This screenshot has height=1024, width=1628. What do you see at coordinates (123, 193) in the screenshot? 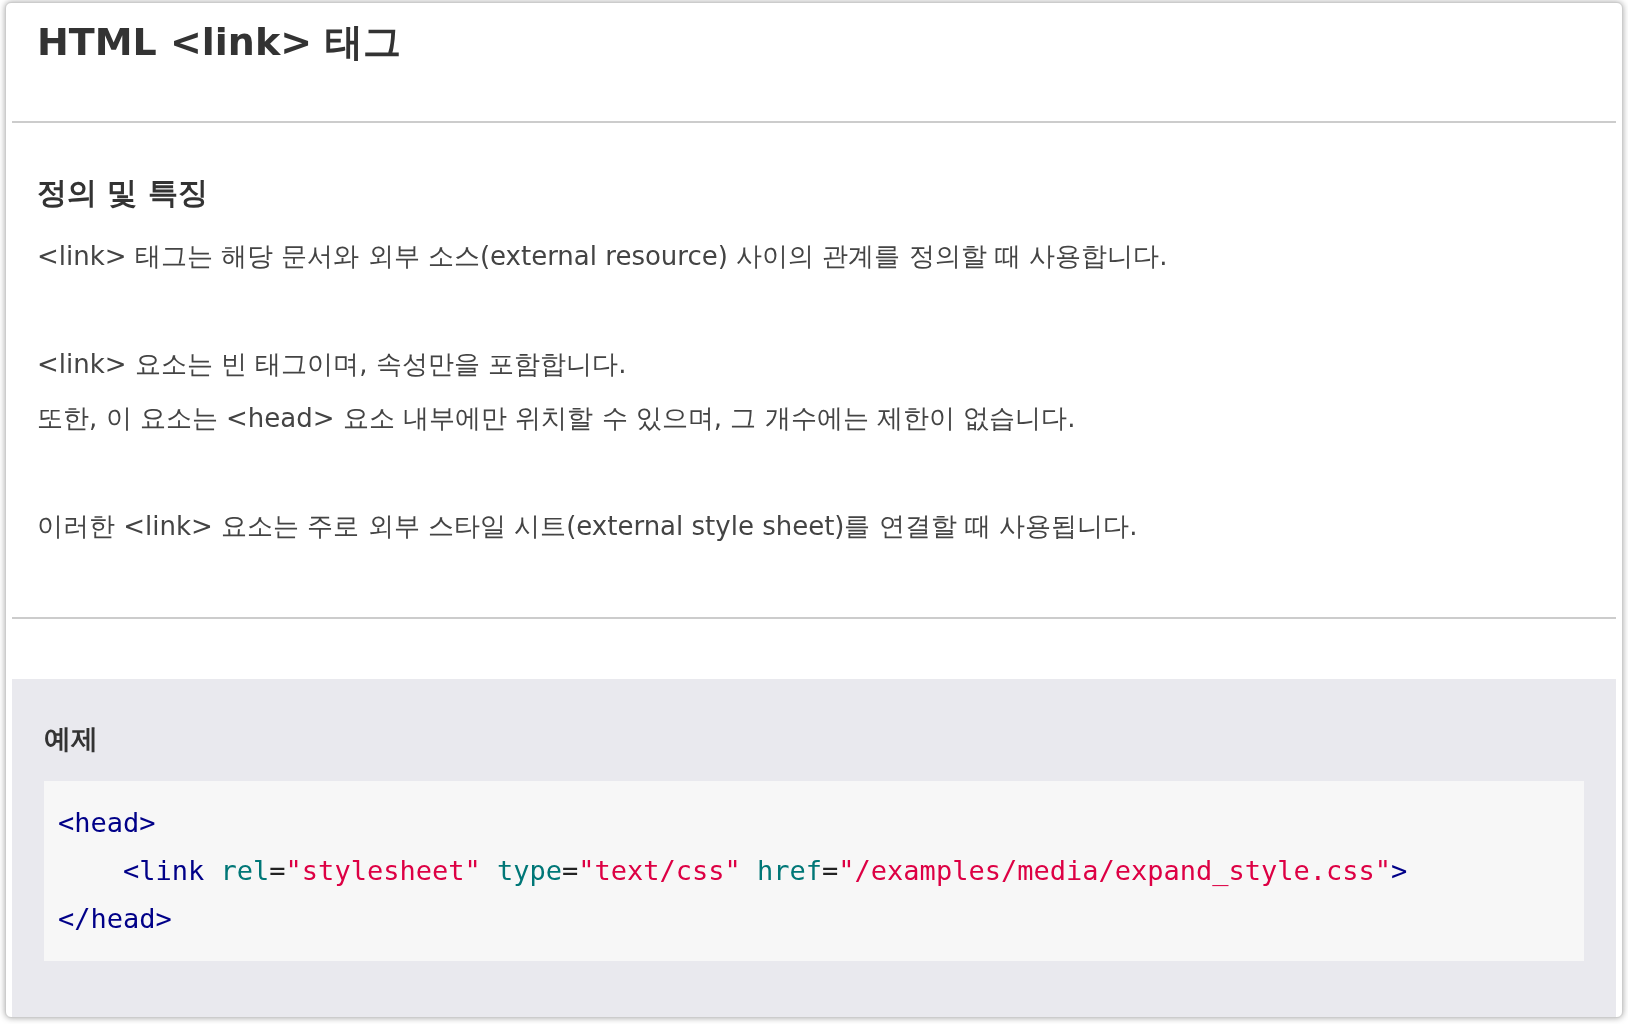
I see `section-heading: 정의 및 특징` at bounding box center [123, 193].